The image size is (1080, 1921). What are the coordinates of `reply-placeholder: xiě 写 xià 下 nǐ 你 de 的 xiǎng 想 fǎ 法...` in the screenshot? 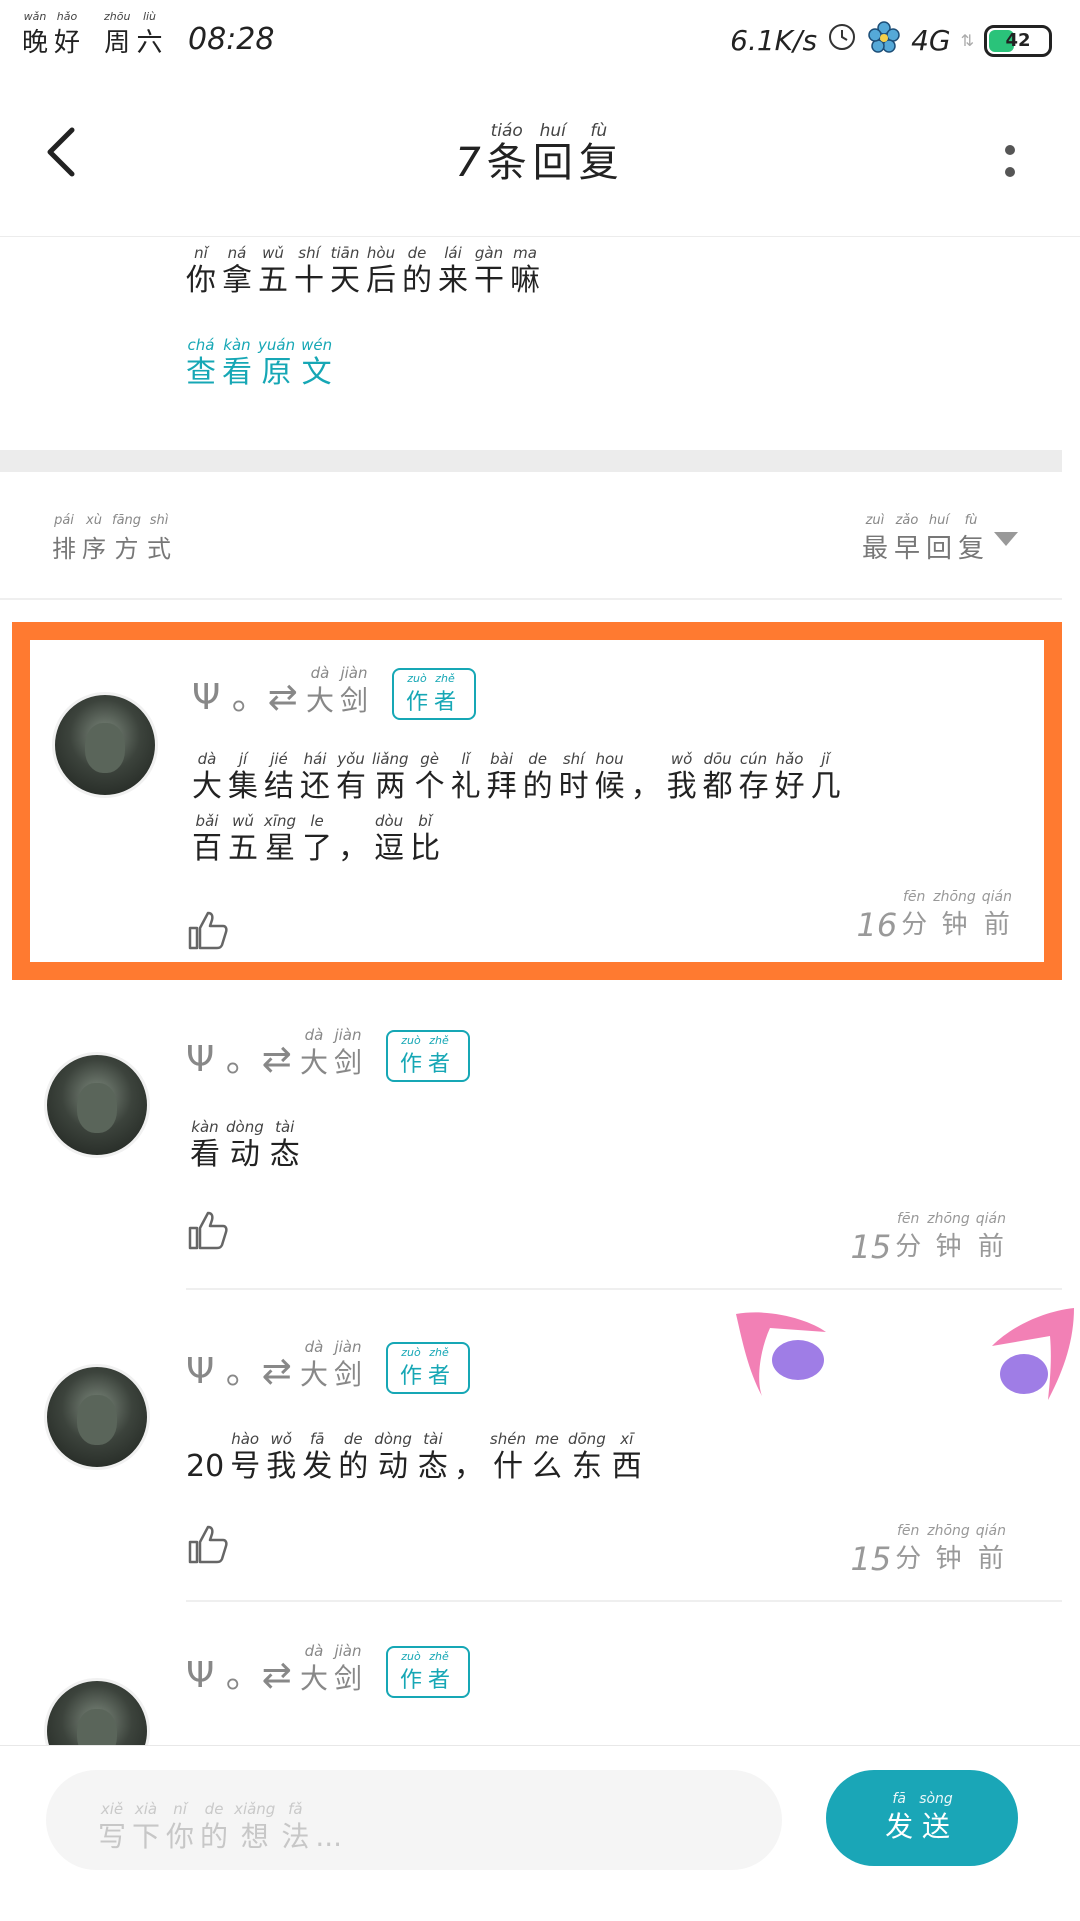 It's located at (223, 1828).